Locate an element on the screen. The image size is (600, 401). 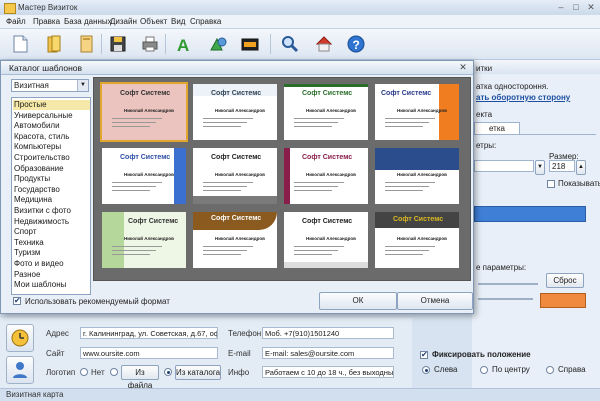
close-window-button: ✕ is located at coordinates (591, 7).